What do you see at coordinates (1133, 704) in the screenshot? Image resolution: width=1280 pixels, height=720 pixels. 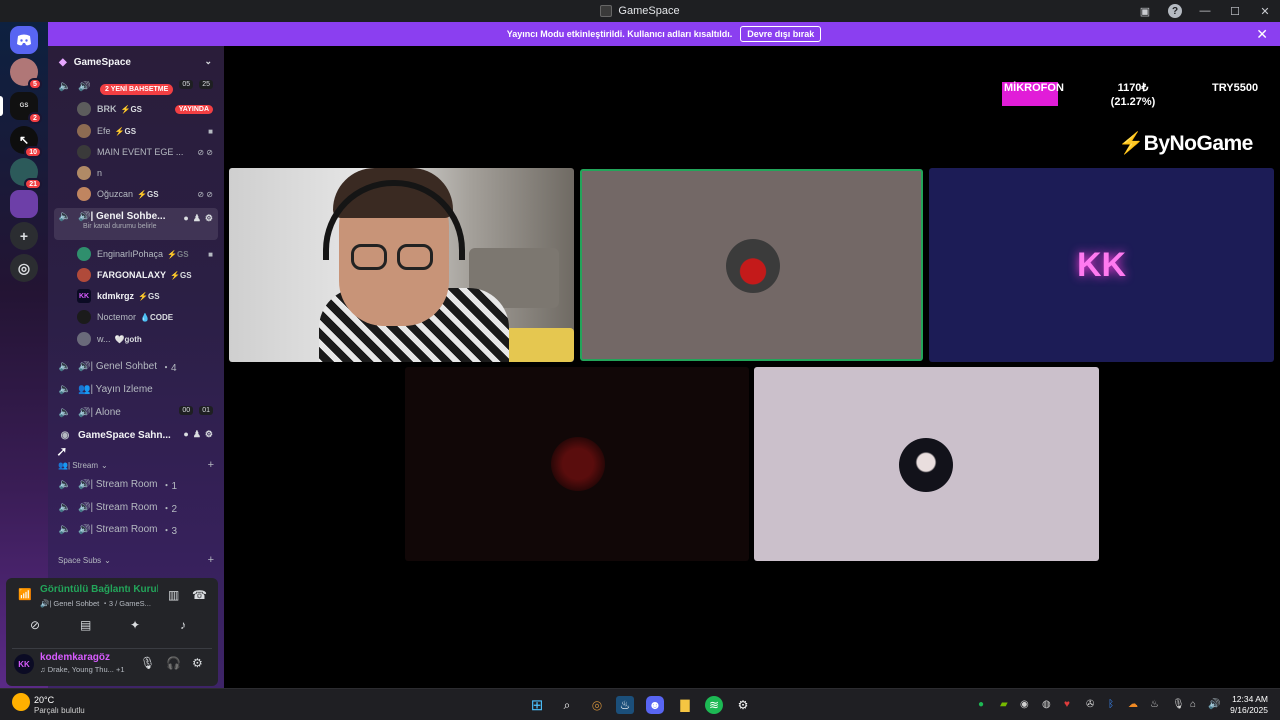 I see `cloud-icon: ☁` at bounding box center [1133, 704].